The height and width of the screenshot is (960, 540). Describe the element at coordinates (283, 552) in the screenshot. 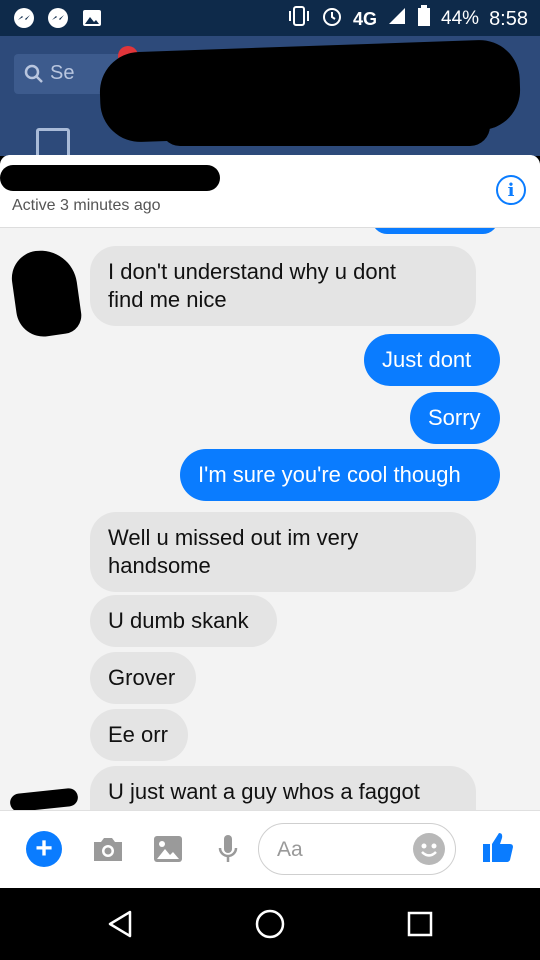

I see `message-bubble-incoming: Well u missed out im very handsome` at that location.